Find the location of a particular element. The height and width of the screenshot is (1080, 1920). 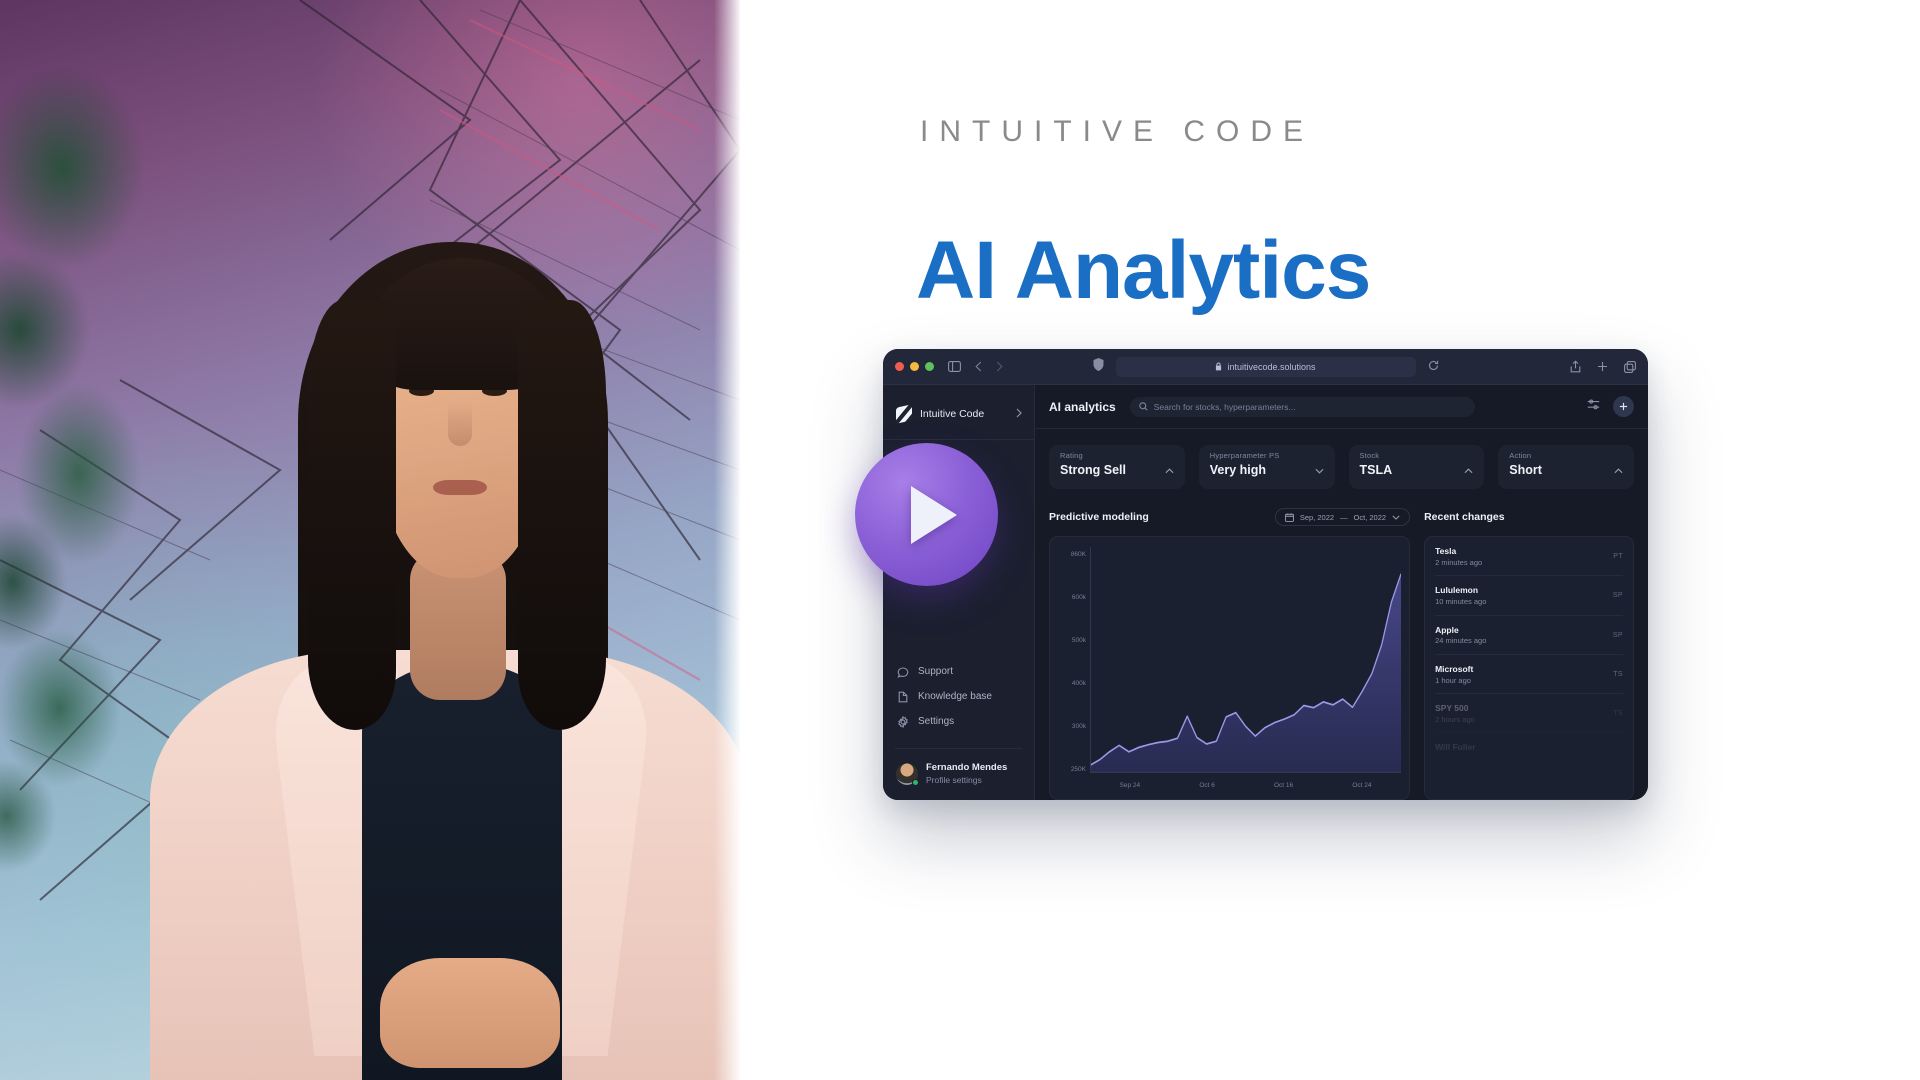

chip-label: Action is located at coordinates (1520, 455).